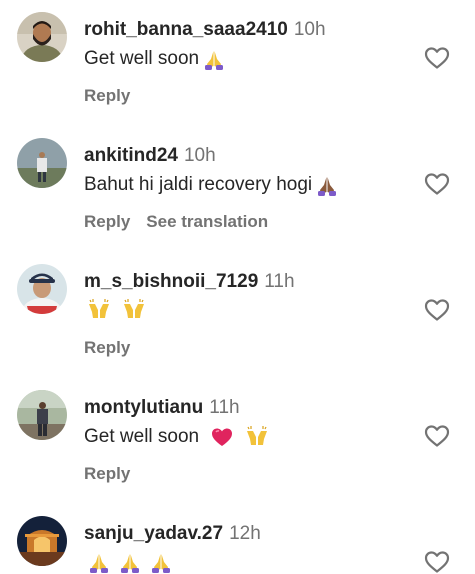  I want to click on folded-hands-dark-emoji, so click(327, 185).